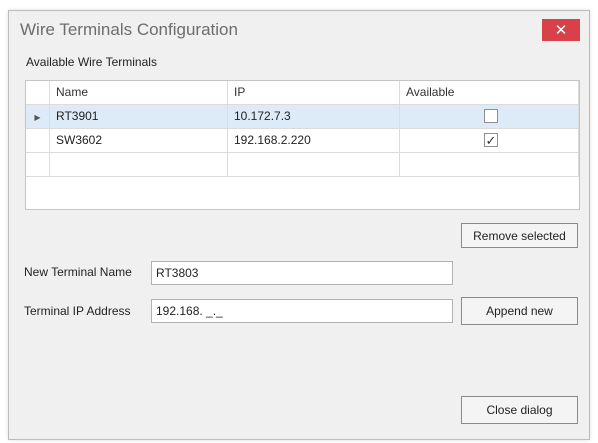  Describe the element at coordinates (77, 311) in the screenshot. I see `terminal-ip-label: Terminal IP Address` at that location.